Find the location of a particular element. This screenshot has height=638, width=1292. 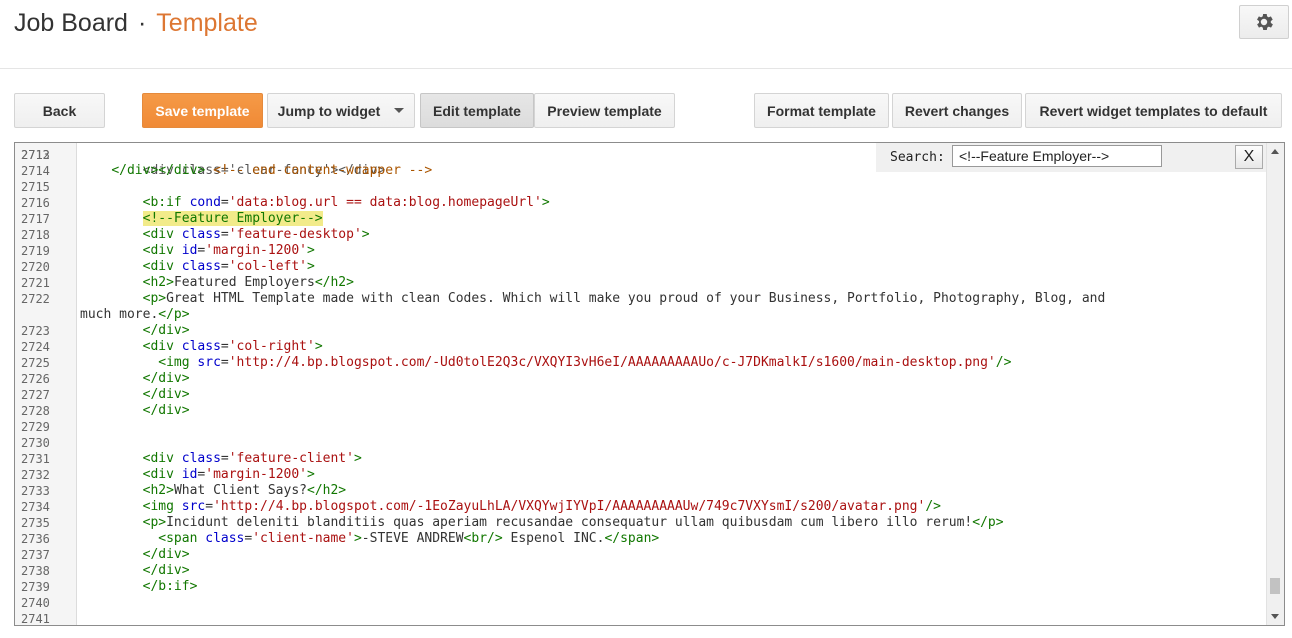

code-line: 2727 </div> is located at coordinates (641, 395).